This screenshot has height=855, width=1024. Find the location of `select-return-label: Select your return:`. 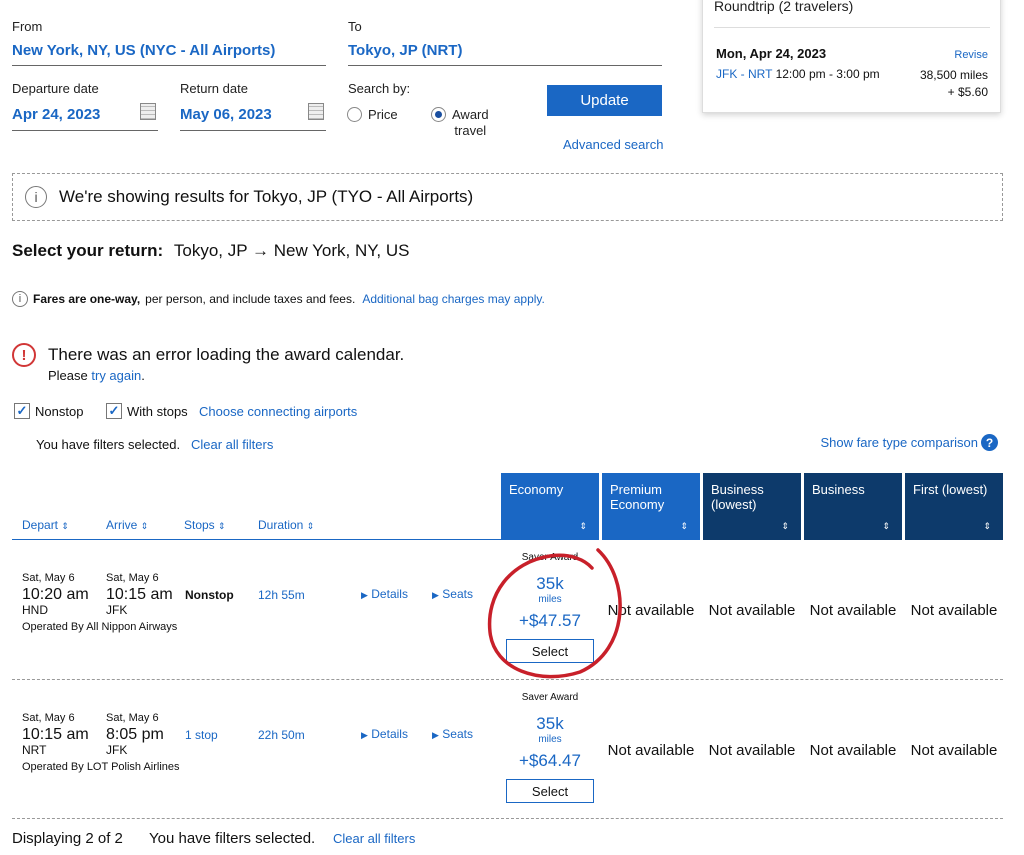

select-return-label: Select your return: is located at coordinates (88, 250).